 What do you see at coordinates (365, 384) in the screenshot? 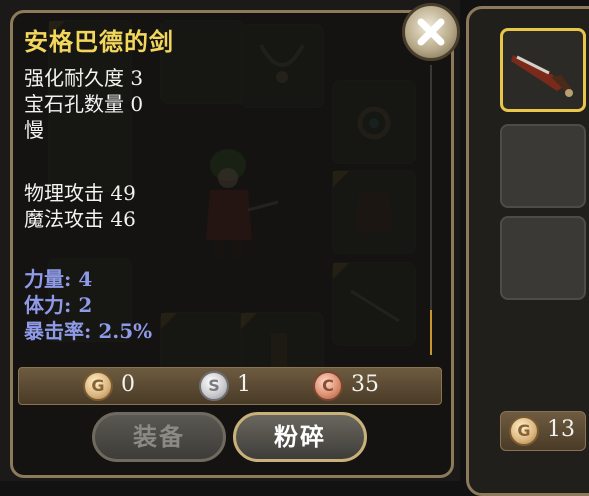
I see `price-copper: 35` at bounding box center [365, 384].